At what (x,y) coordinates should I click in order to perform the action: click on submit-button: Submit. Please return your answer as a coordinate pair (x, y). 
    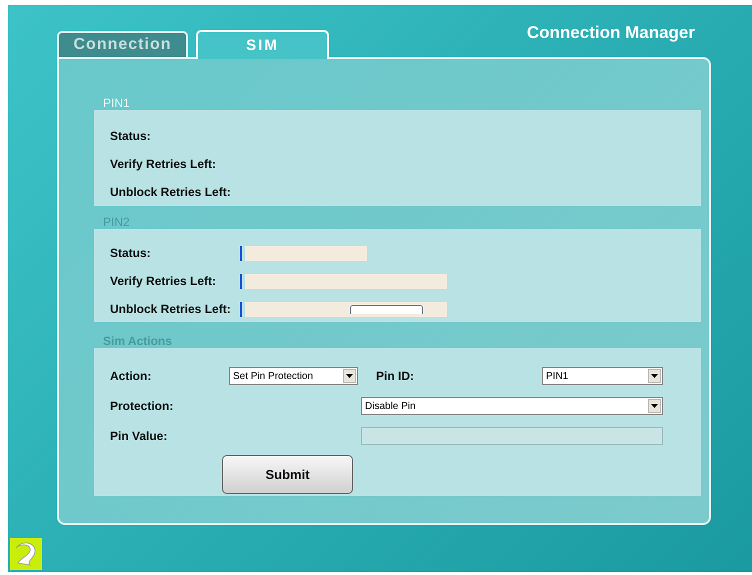
    Looking at the image, I should click on (287, 474).